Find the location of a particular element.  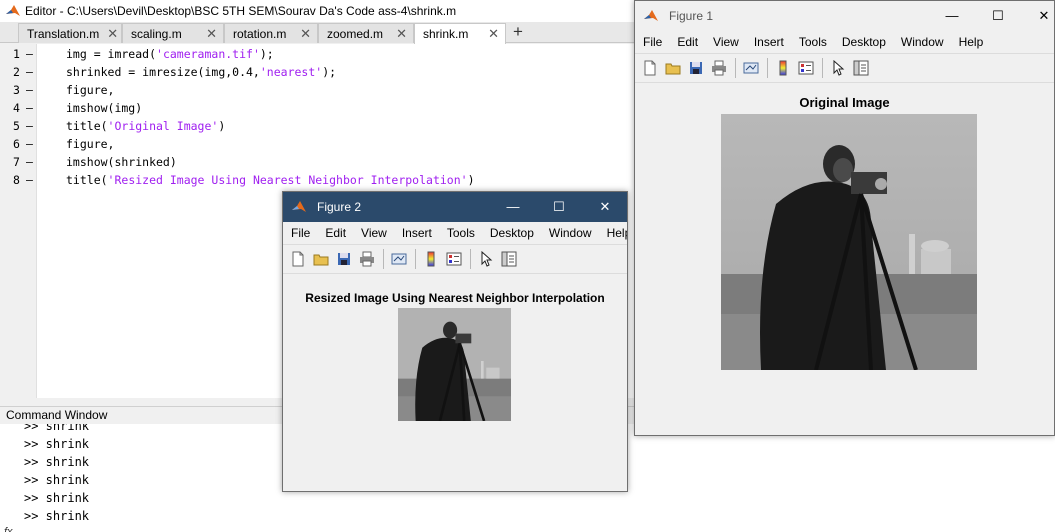

plus-icon: + is located at coordinates (518, 32).